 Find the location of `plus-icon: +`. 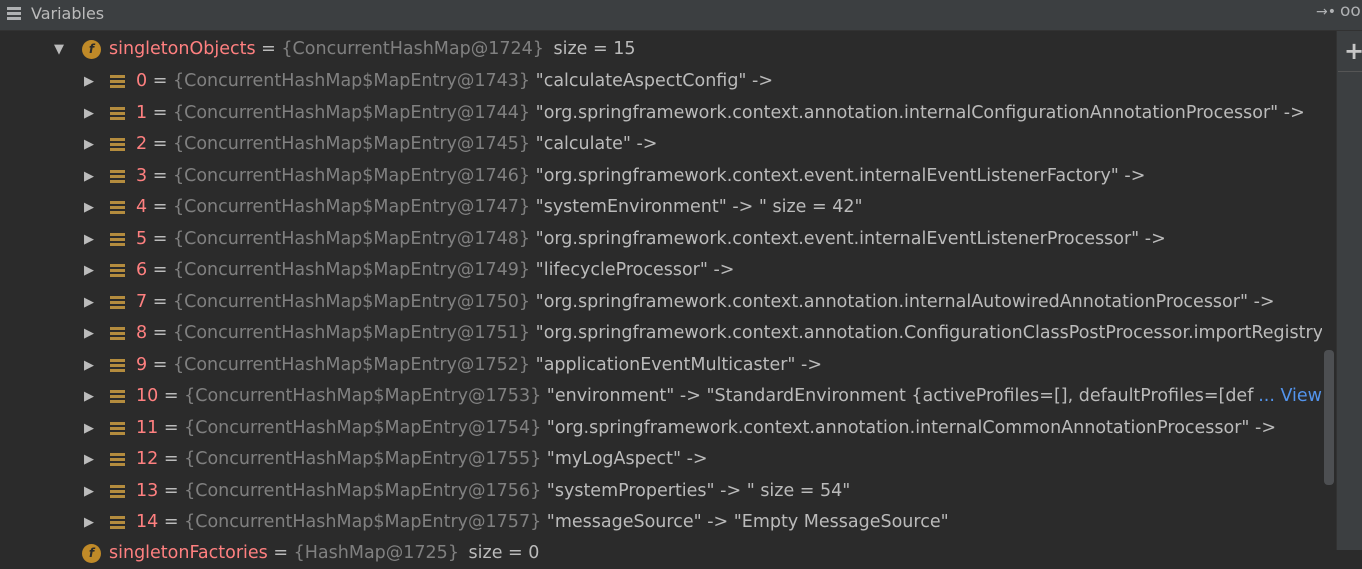

plus-icon: + is located at coordinates (1353, 51).